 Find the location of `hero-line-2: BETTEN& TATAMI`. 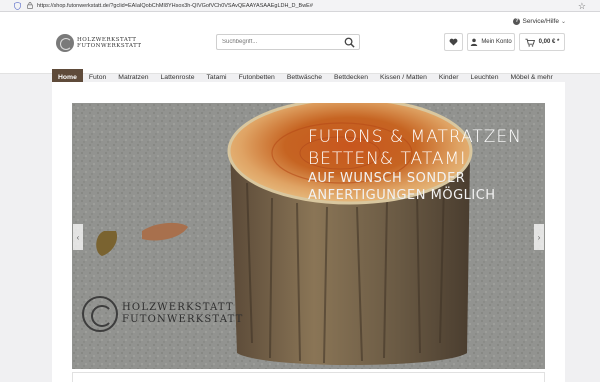

hero-line-2: BETTEN& TATAMI is located at coordinates (387, 159).